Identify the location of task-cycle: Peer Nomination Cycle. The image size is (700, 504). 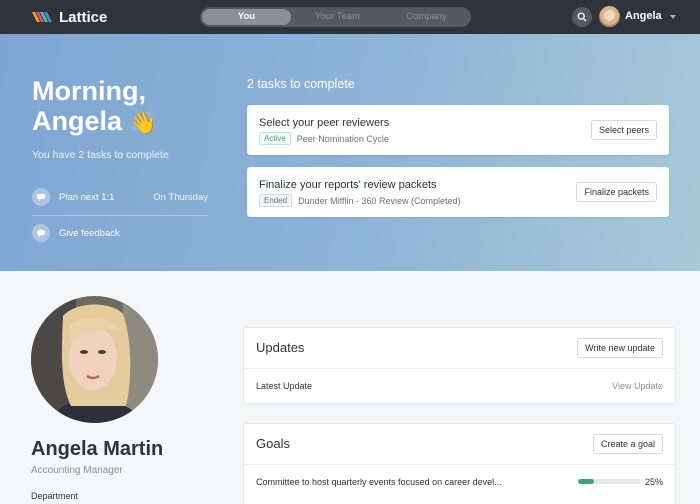
(342, 138).